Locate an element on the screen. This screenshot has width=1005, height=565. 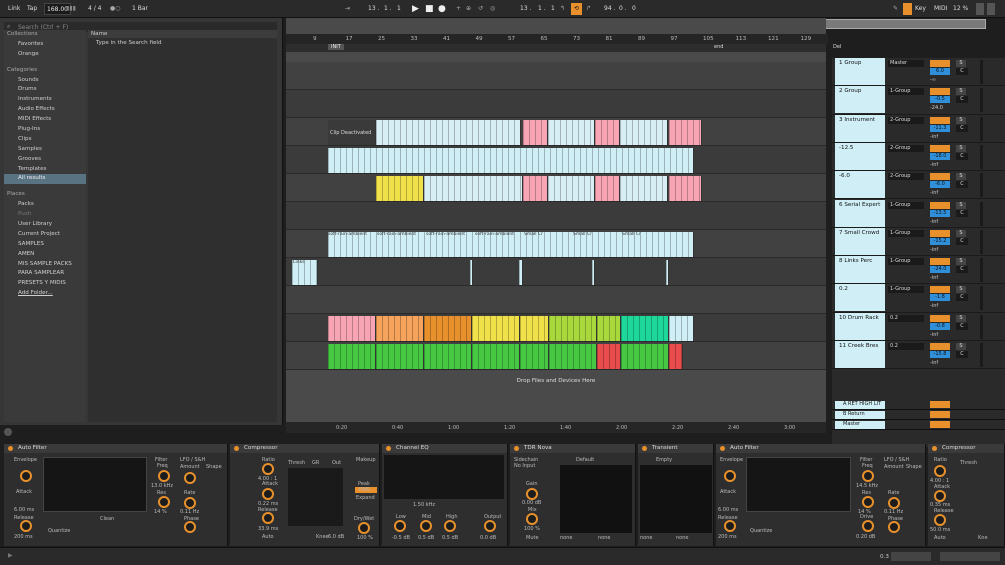
loop-length: 94 . is located at coordinates (609, 9).